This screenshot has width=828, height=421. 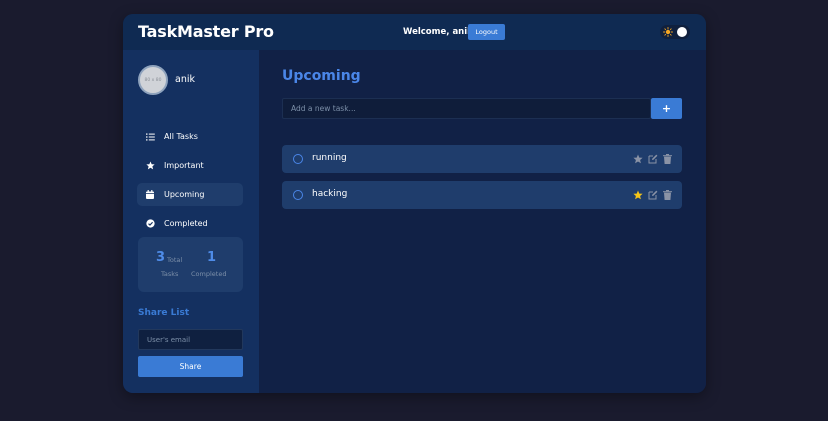 What do you see at coordinates (212, 257) in the screenshot?
I see `completed-count: 1` at bounding box center [212, 257].